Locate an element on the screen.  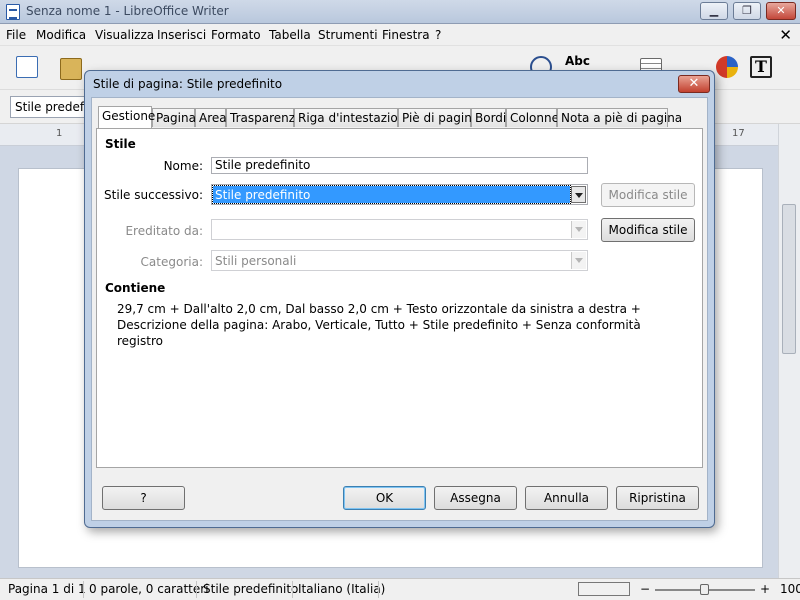
next-style-value: Stile predefinito is located at coordinates (391, 194).